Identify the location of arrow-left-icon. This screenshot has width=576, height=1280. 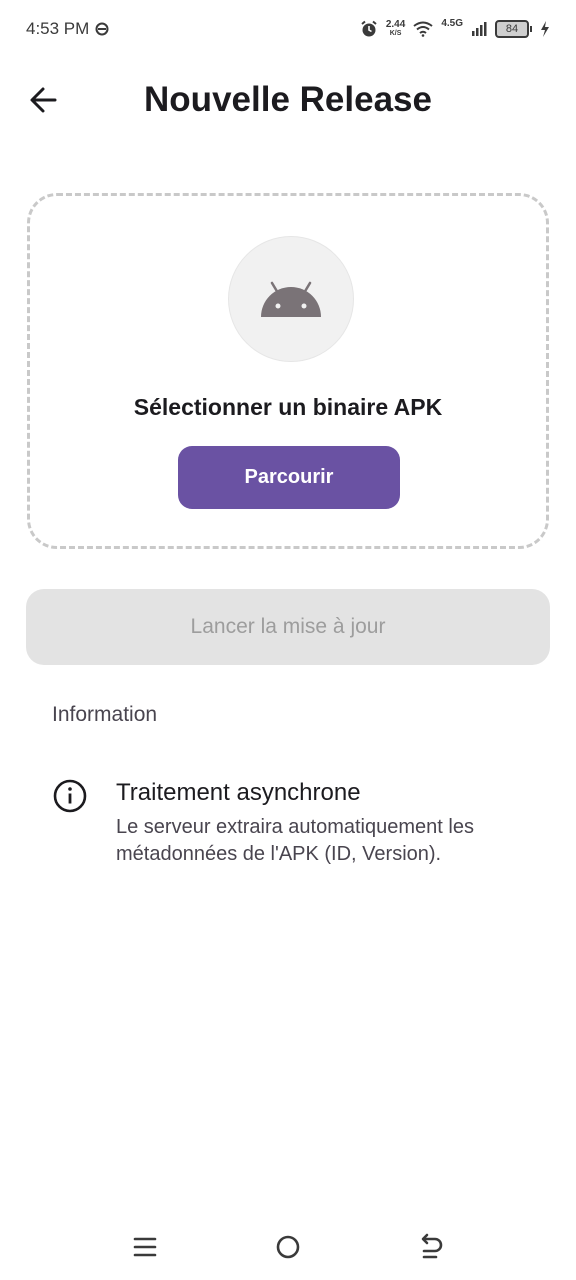
(43, 100).